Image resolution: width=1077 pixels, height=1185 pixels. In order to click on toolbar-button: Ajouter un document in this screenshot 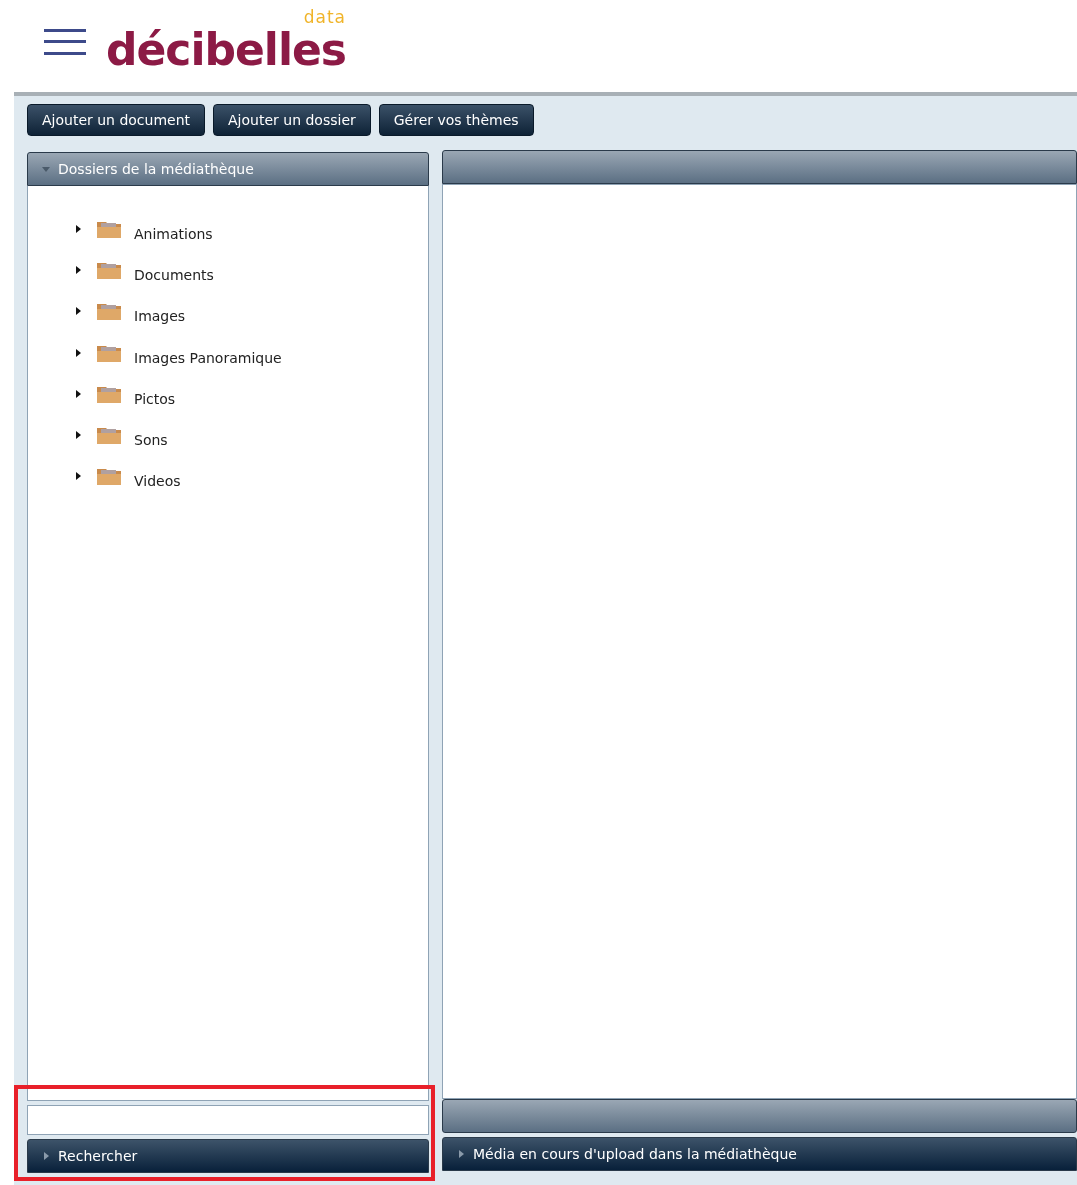, I will do `click(116, 120)`.